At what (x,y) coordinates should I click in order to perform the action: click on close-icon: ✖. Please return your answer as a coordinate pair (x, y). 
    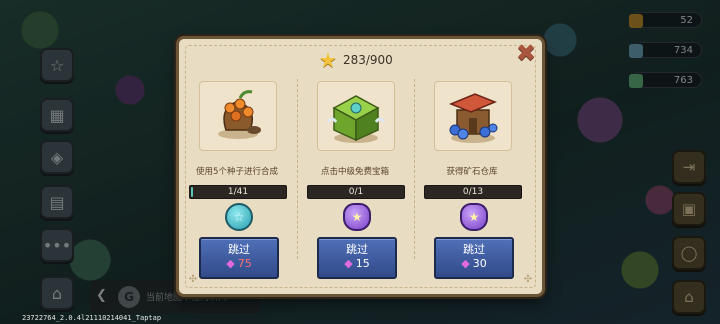
    Looking at the image, I should click on (526, 53).